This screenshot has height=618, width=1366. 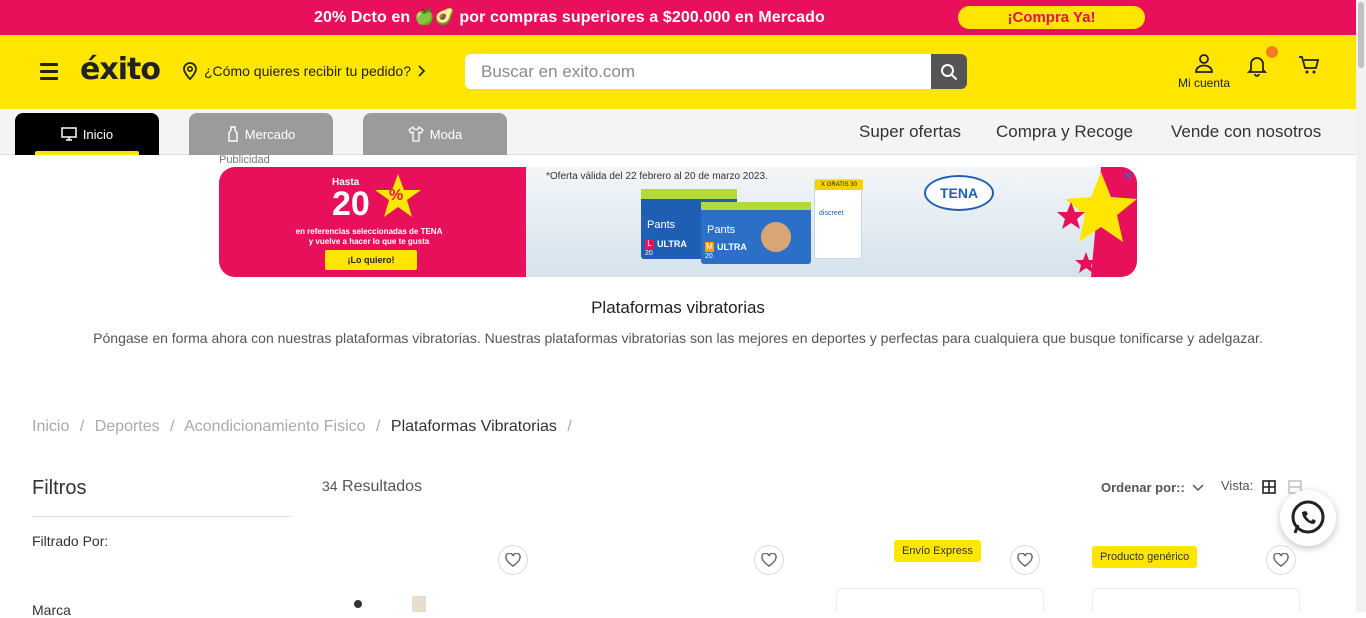 I want to click on breadcrumb-current: Plataformas Vibratorias, so click(x=473, y=426).